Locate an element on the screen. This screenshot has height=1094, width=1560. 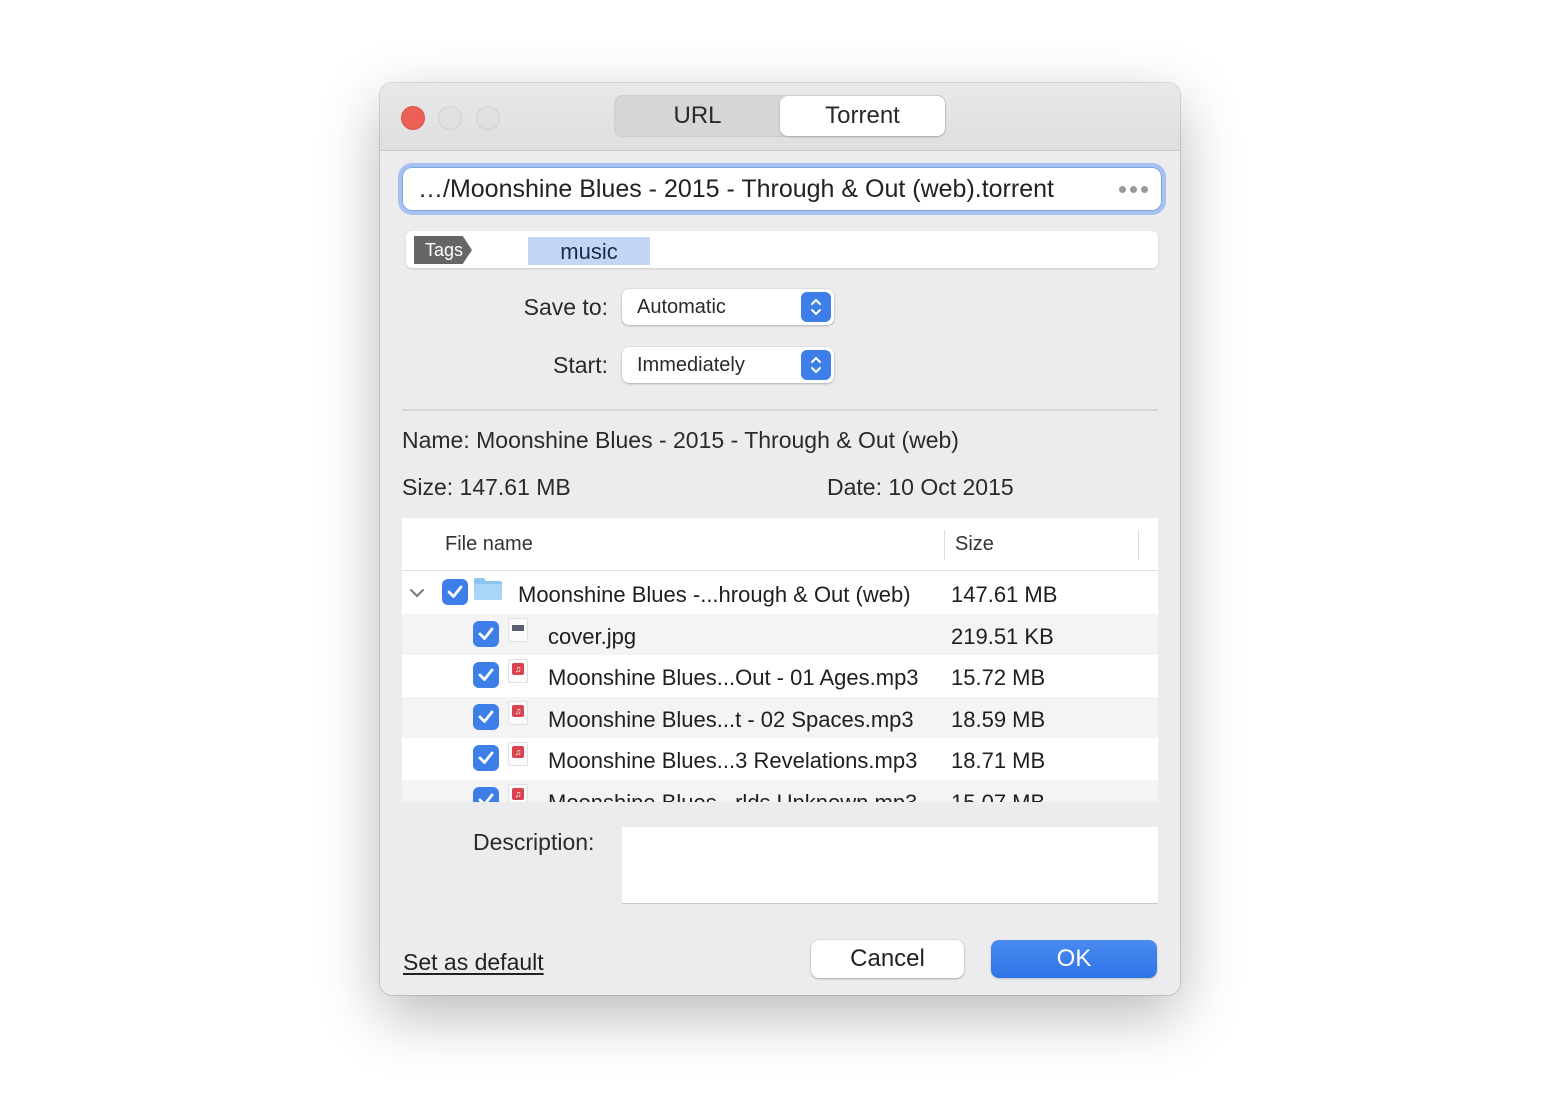
file-size: 147.61 MB is located at coordinates (1004, 594).